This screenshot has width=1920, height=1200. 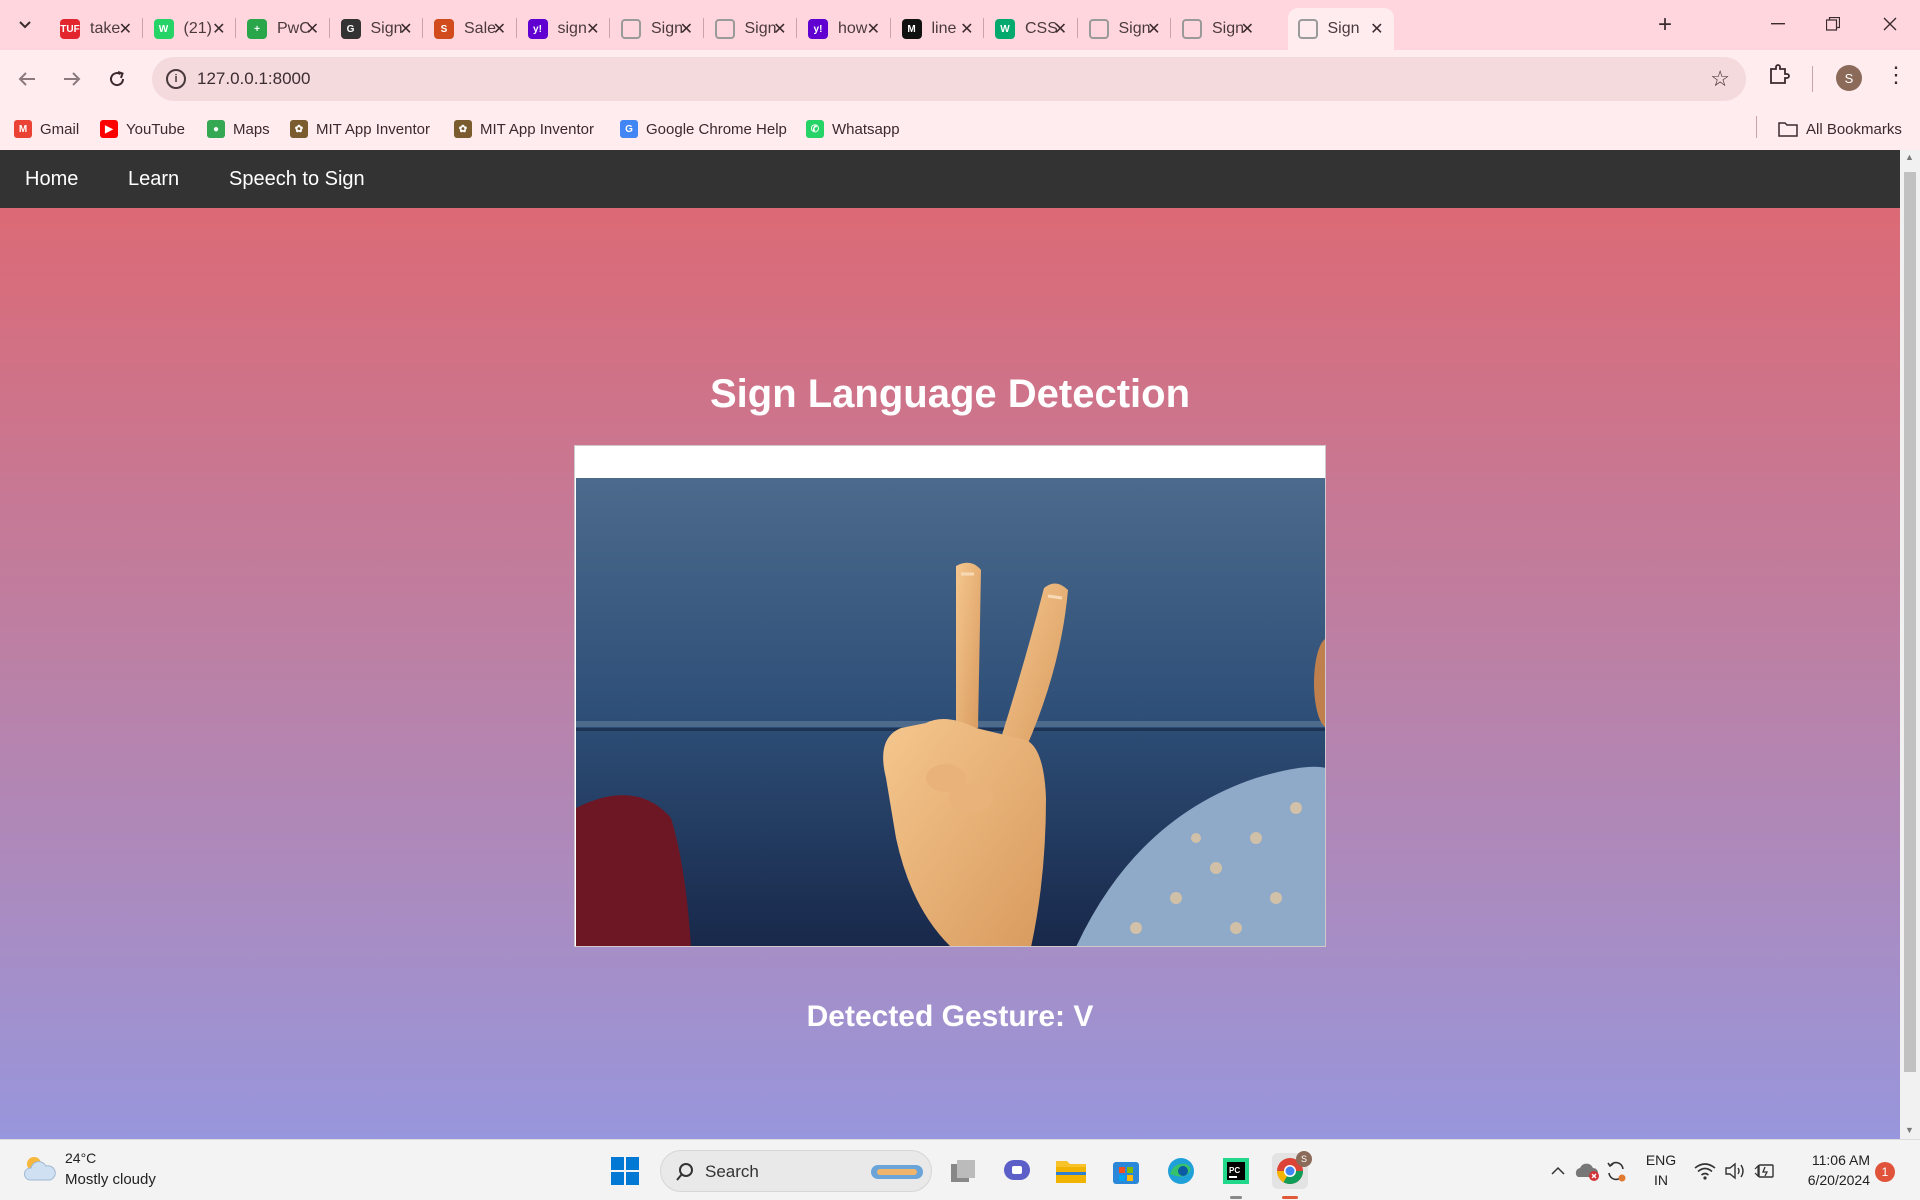 What do you see at coordinates (1661, 1160) in the screenshot?
I see `language-indicator-top: ENG` at bounding box center [1661, 1160].